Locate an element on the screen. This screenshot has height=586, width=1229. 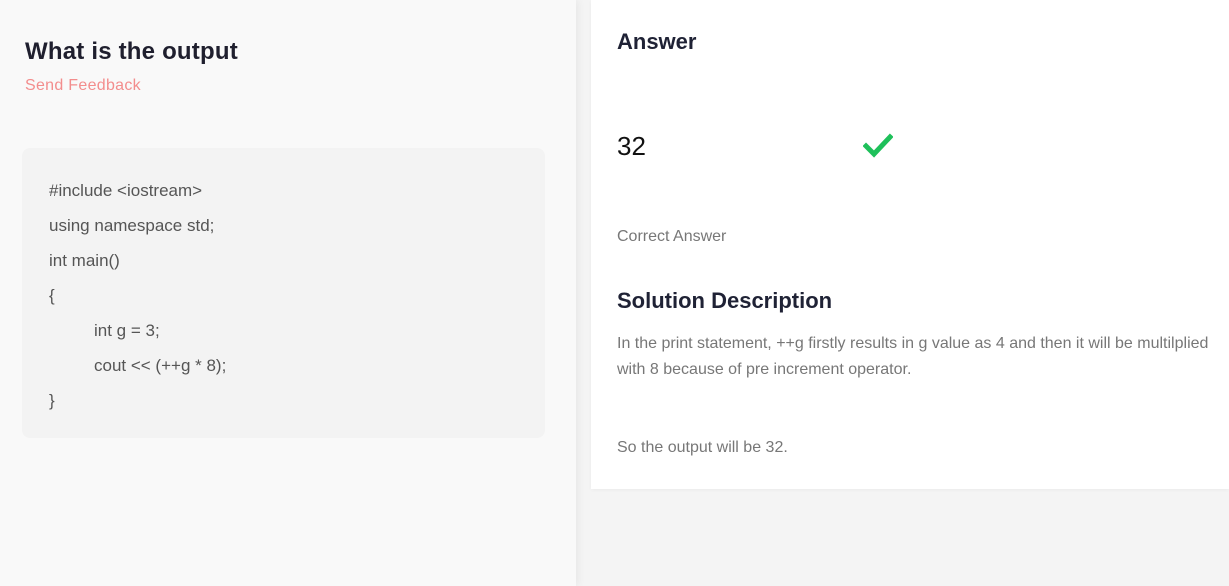
code-line: int g = 3; is located at coordinates (127, 330).